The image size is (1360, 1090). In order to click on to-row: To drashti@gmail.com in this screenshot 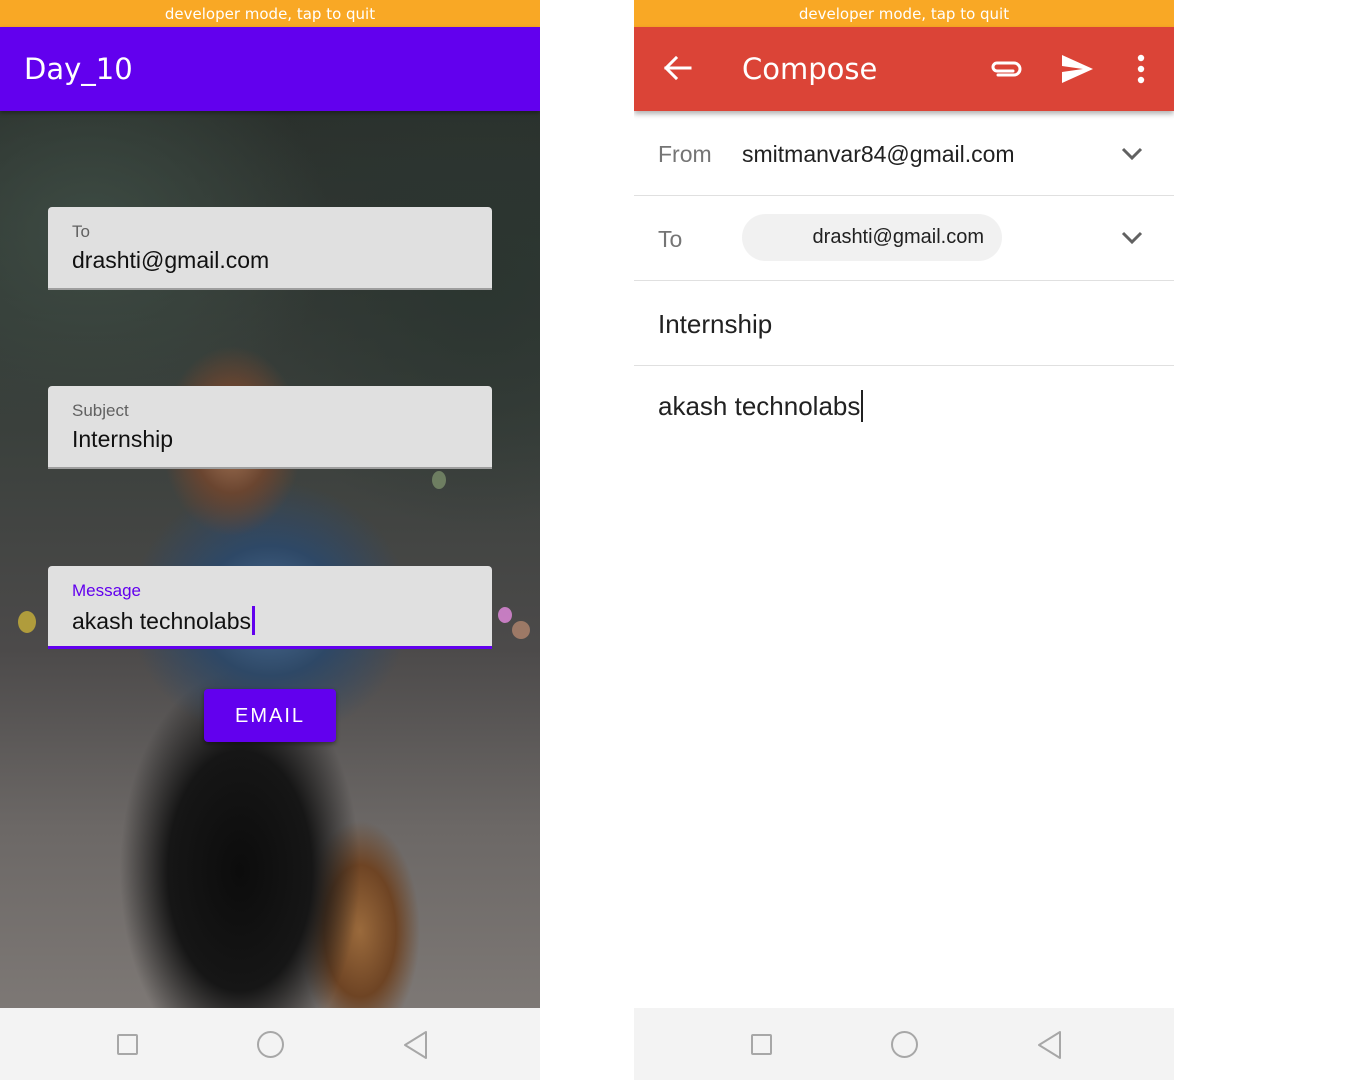, I will do `click(904, 238)`.